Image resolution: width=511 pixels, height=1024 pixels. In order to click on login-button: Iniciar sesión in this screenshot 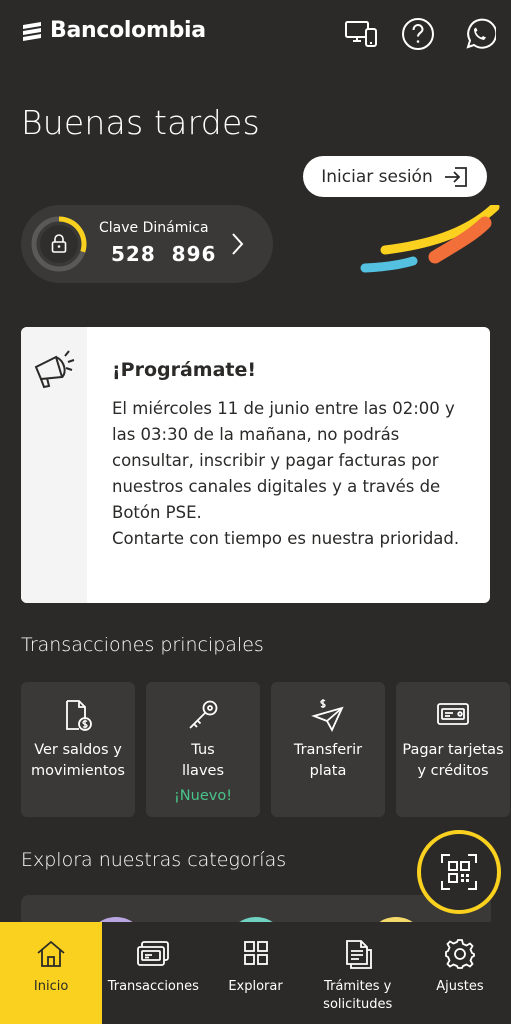, I will do `click(395, 176)`.